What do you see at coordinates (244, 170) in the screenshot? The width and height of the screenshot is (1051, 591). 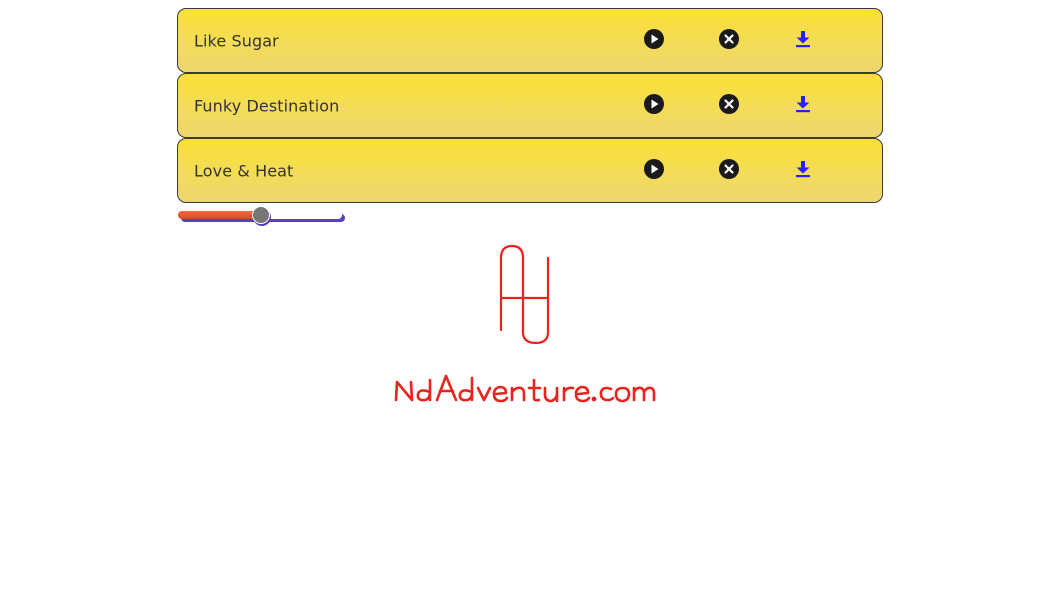 I see `track-title: Love & Heat` at bounding box center [244, 170].